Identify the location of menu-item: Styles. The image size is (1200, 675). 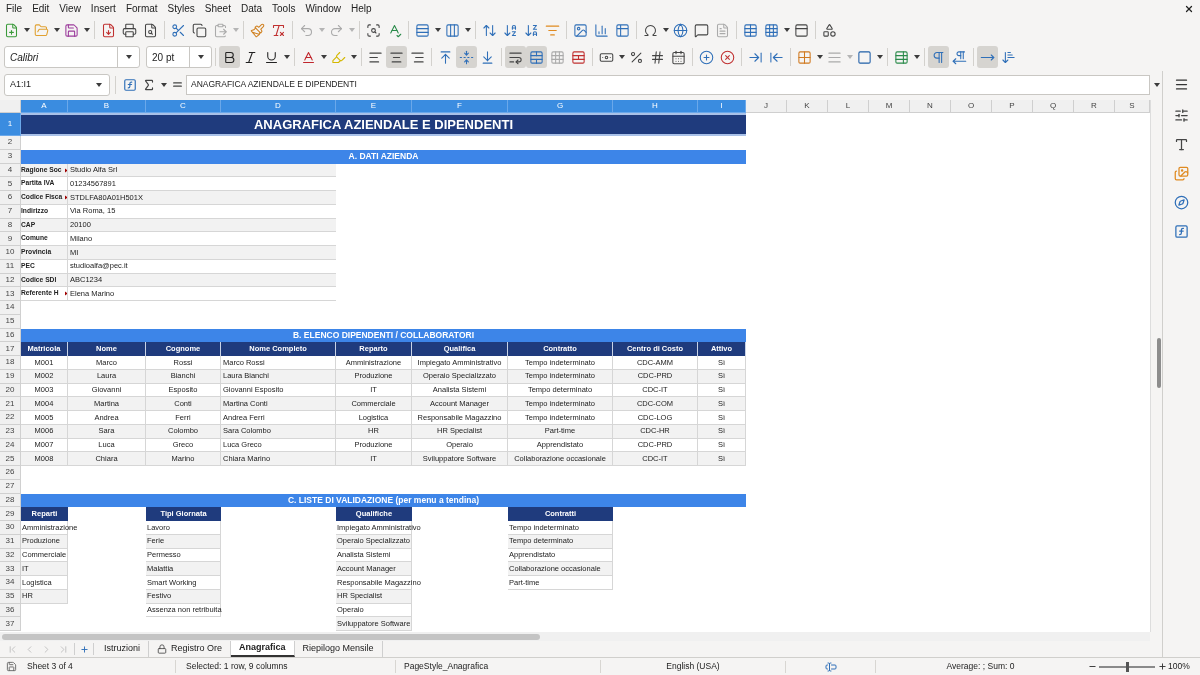
(181, 8).